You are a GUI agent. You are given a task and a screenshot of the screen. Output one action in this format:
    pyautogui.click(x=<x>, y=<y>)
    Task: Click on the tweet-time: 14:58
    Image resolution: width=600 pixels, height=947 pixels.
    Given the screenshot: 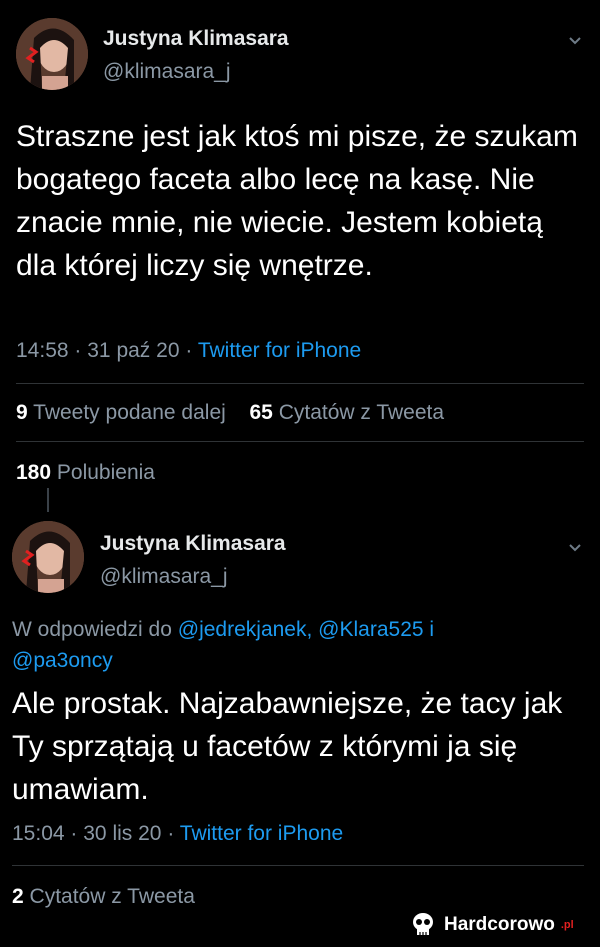 What is the action you would take?
    pyautogui.click(x=42, y=350)
    